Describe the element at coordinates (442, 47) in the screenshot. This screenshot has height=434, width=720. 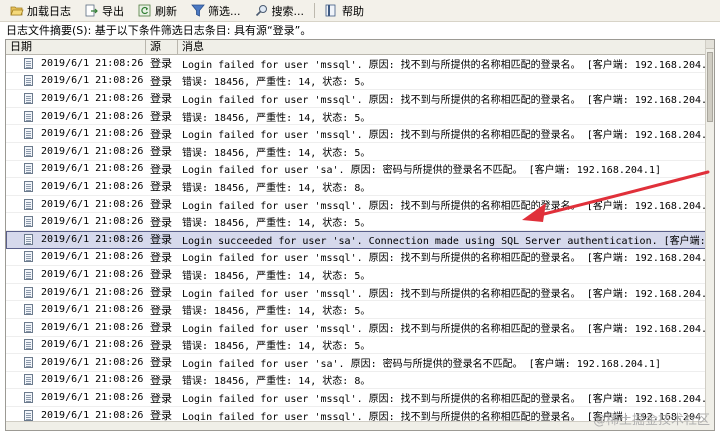
I see `column-header-message: 消息` at that location.